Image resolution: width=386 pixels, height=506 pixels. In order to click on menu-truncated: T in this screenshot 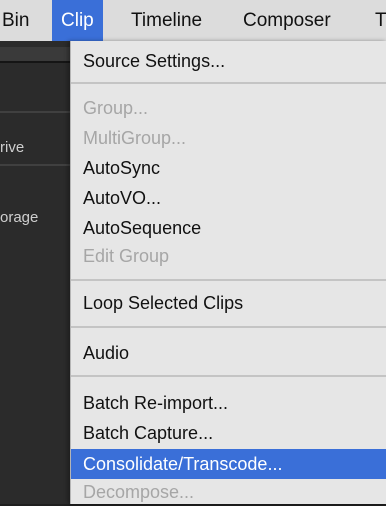, I will do `click(380, 20)`.